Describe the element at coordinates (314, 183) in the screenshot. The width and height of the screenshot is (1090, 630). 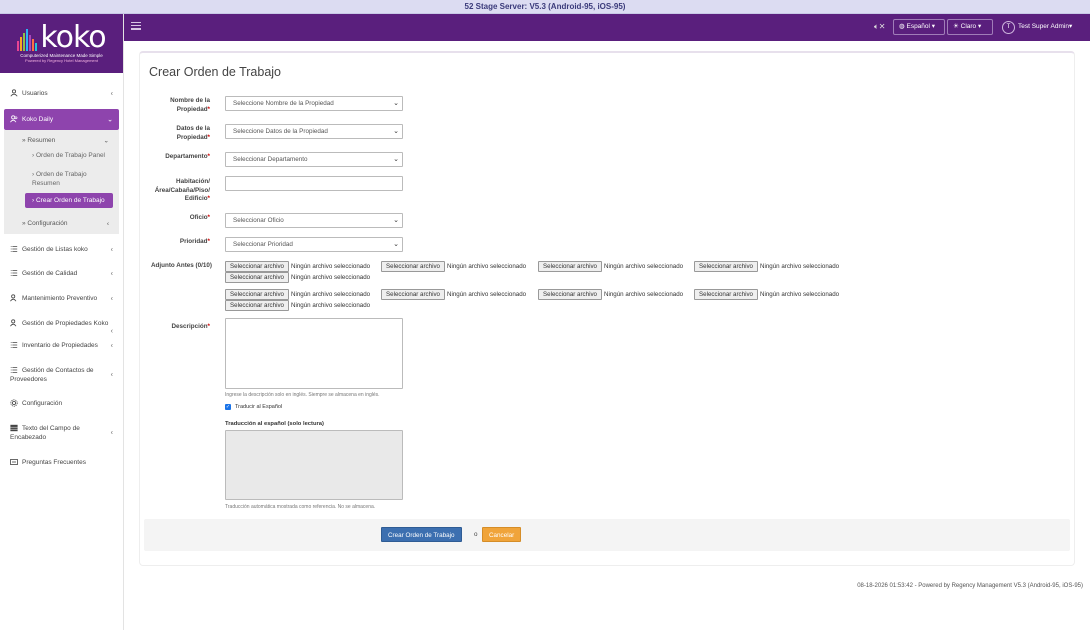
I see `room-input` at that location.